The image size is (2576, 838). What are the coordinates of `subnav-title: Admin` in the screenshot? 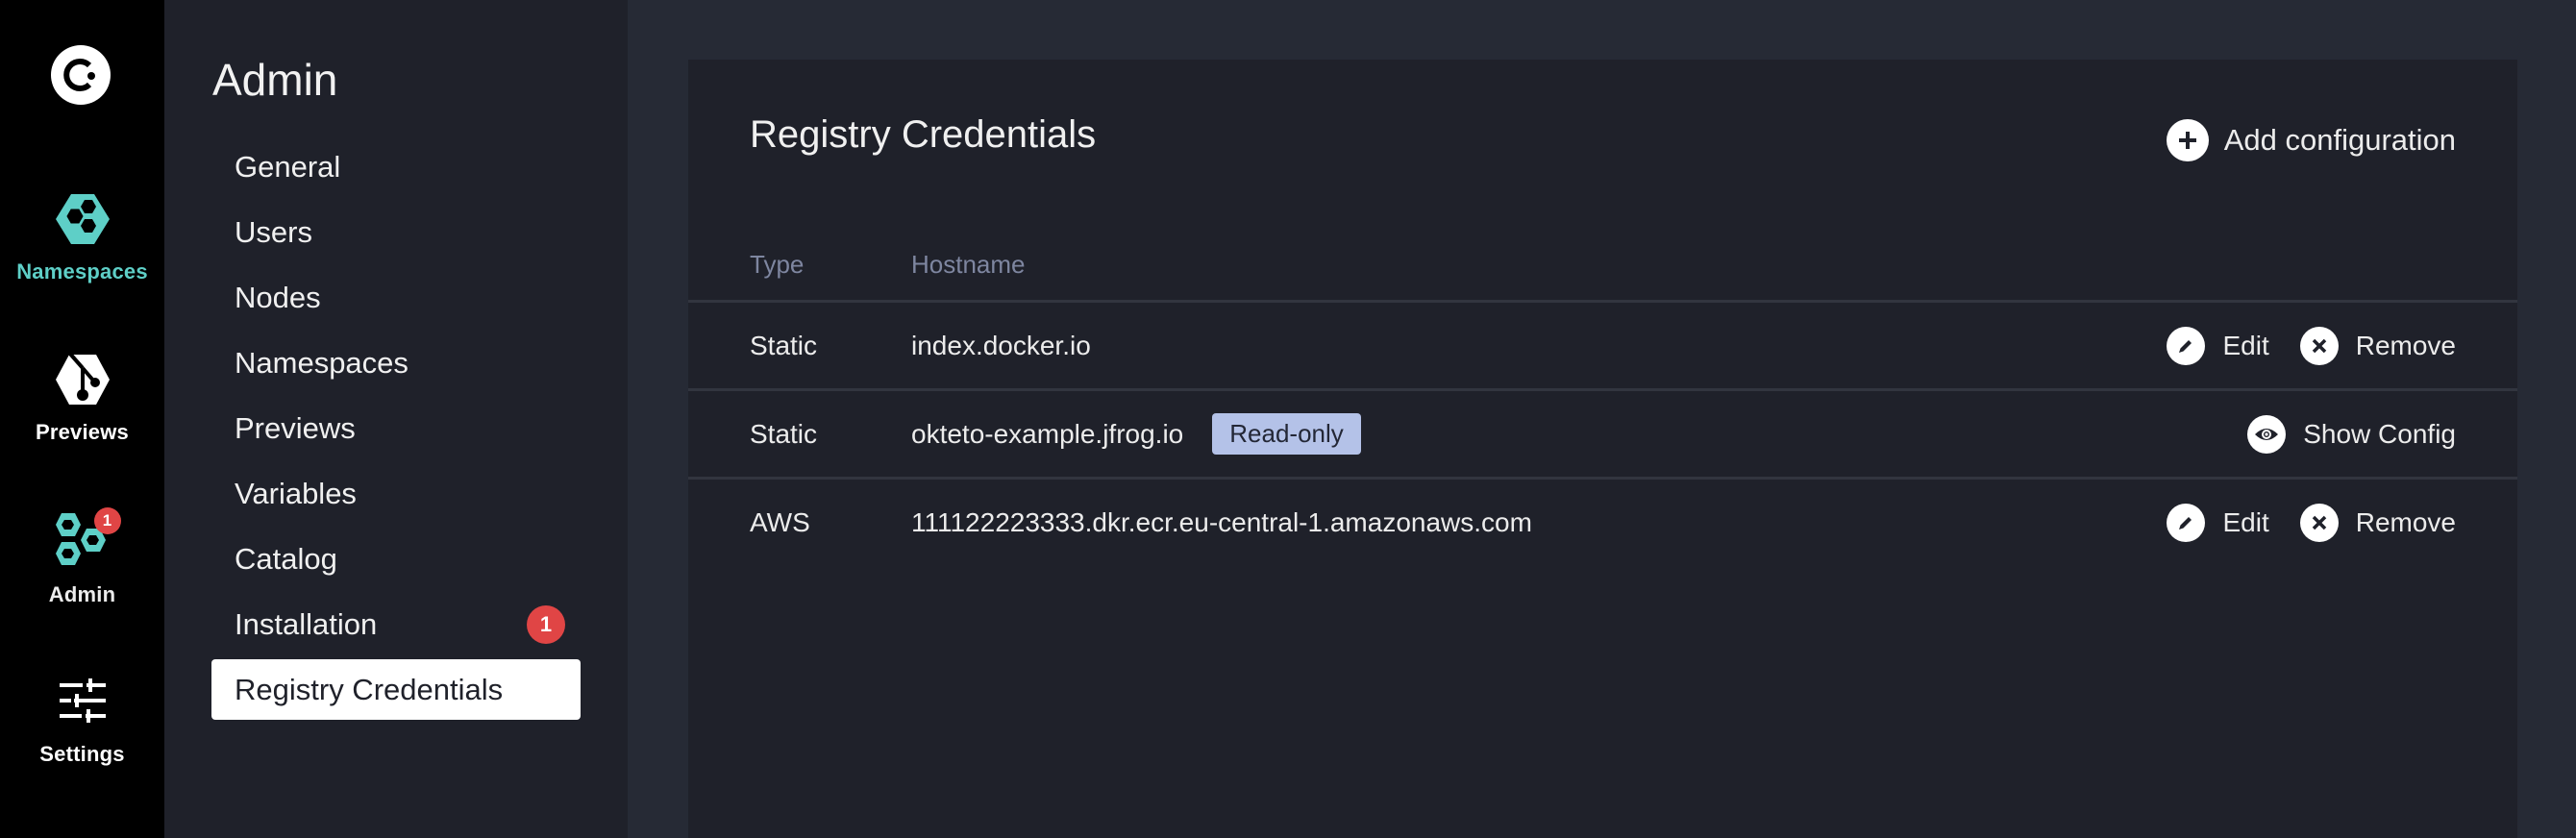 It's located at (275, 80).